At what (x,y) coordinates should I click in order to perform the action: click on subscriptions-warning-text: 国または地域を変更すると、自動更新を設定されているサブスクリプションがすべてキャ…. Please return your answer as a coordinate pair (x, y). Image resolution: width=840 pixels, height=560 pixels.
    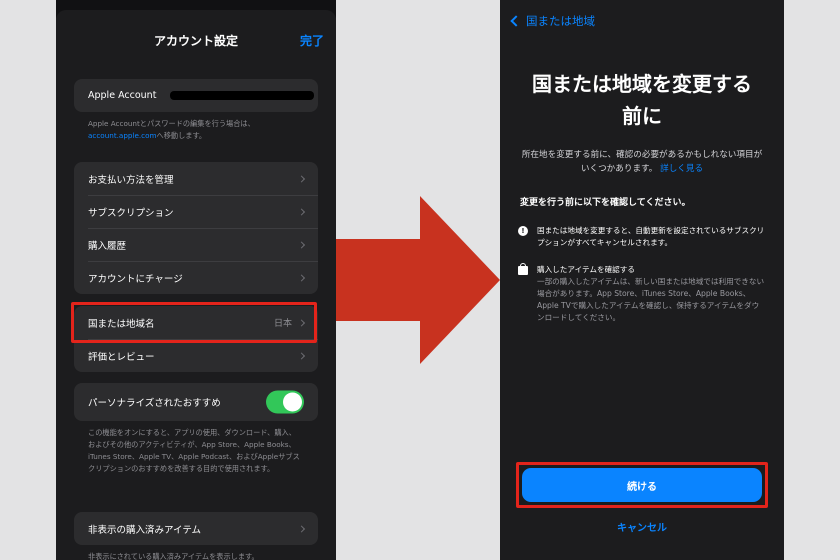
    Looking at the image, I should click on (651, 236).